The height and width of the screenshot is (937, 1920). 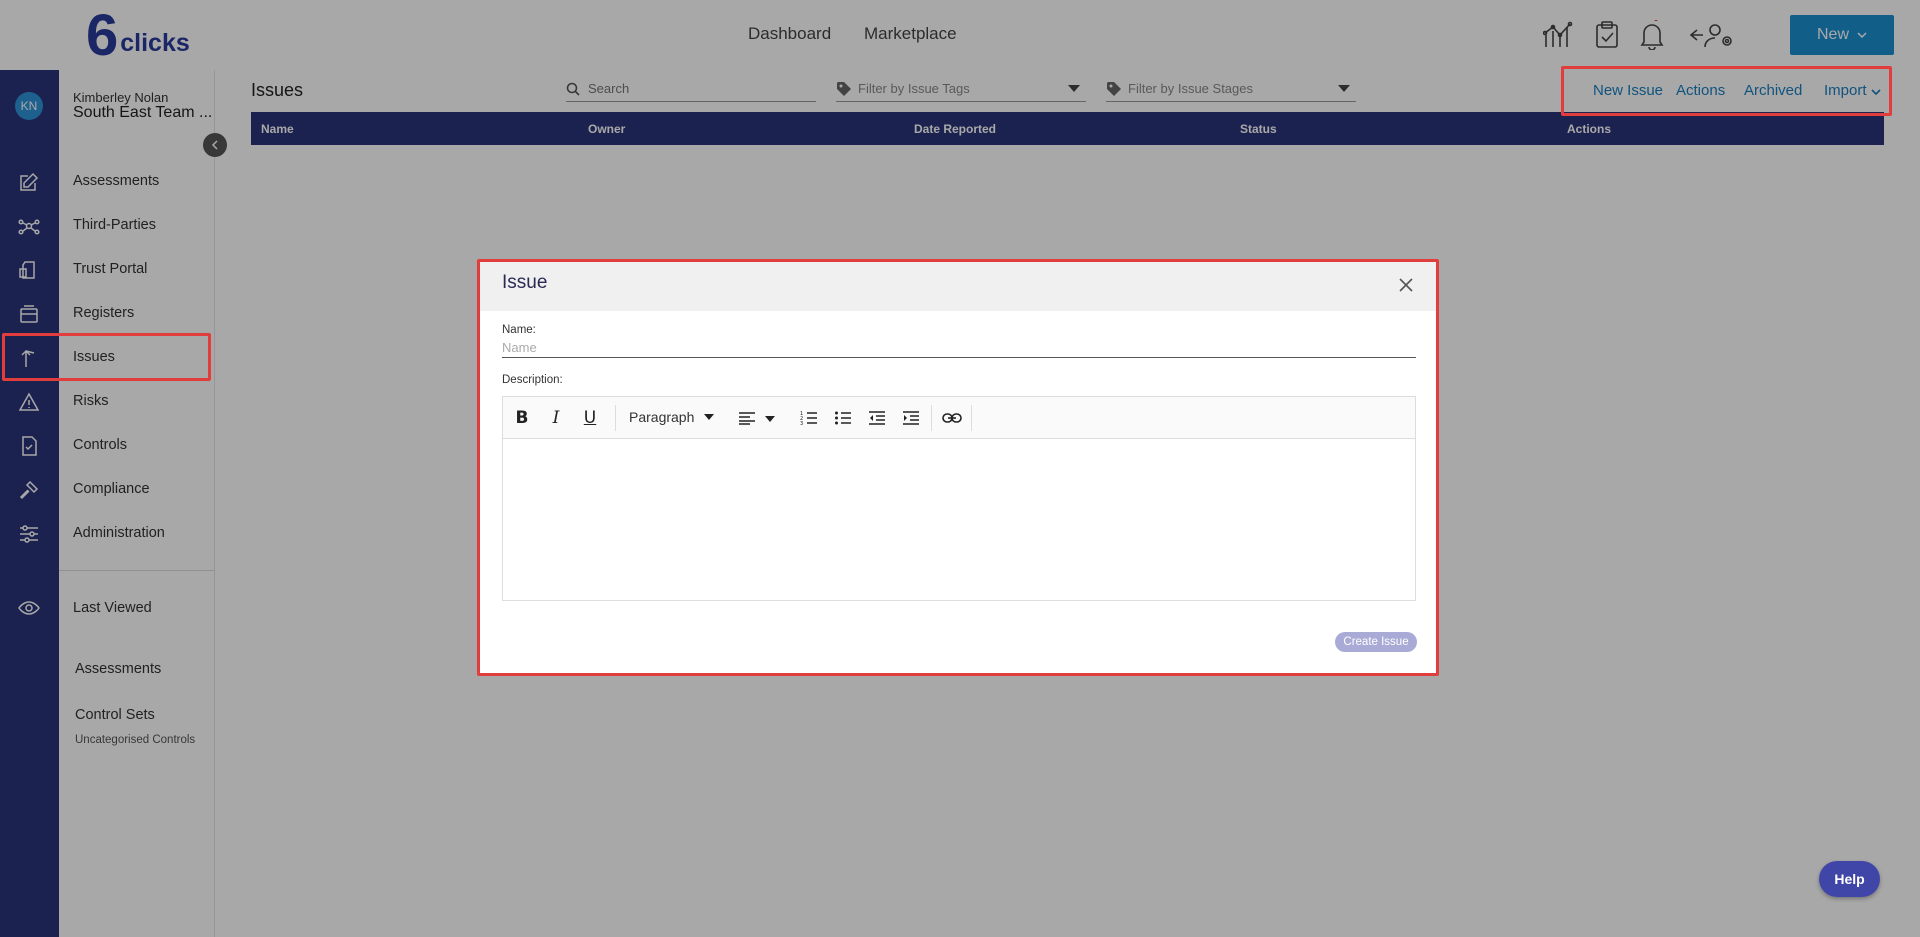 I want to click on issues-nav-highlight-frame, so click(x=106, y=357).